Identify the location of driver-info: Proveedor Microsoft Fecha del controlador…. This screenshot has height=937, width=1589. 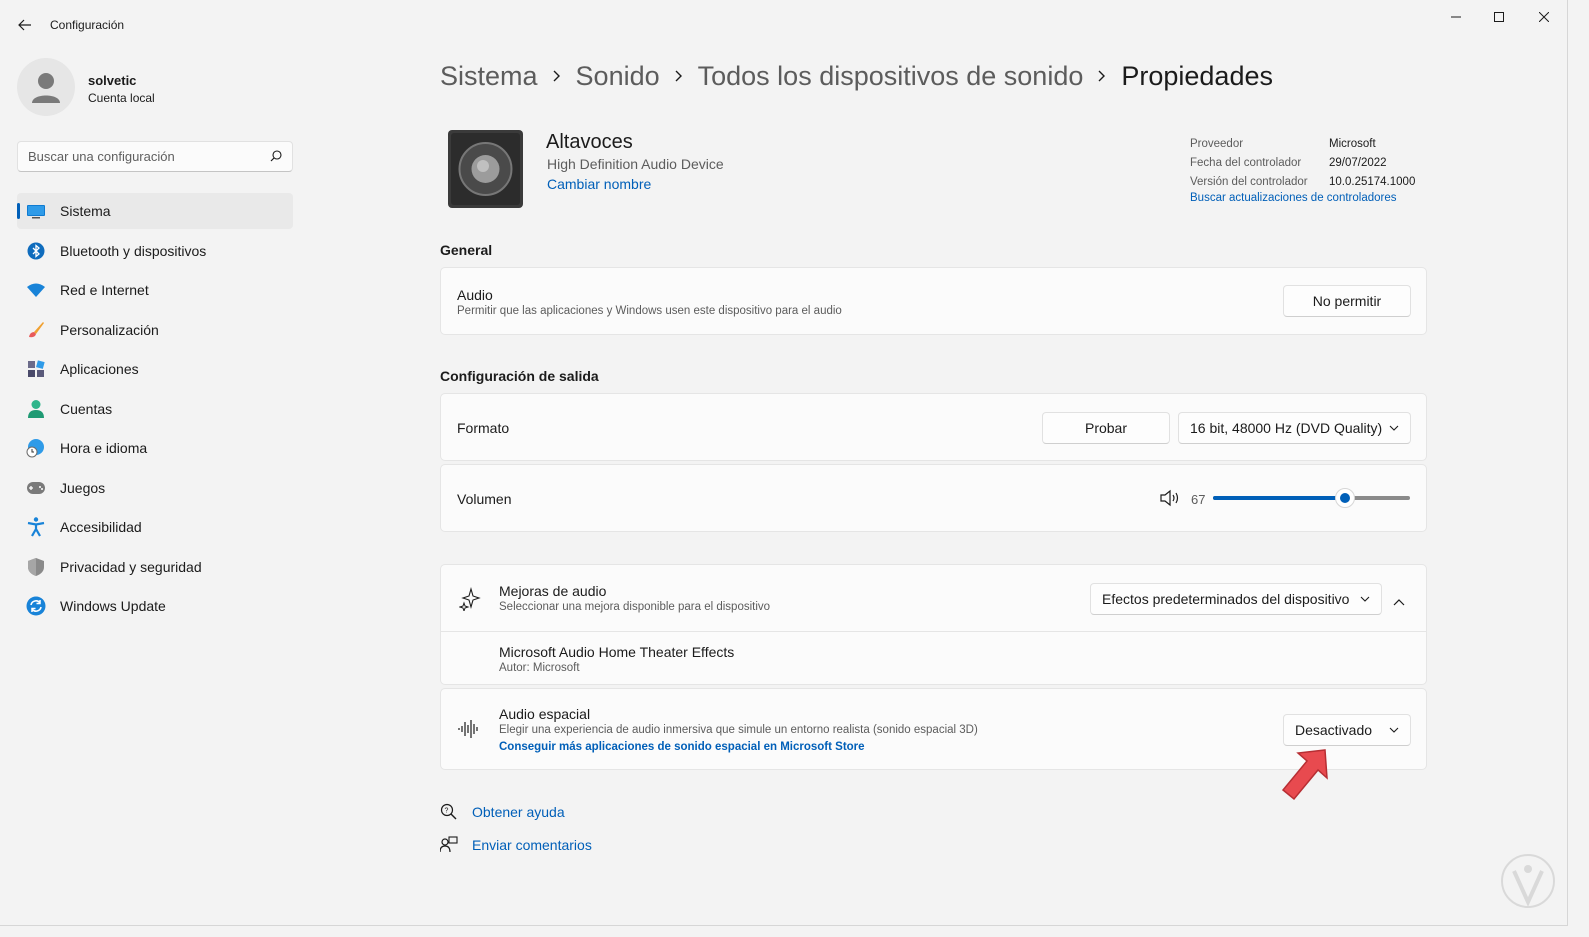
(1303, 169).